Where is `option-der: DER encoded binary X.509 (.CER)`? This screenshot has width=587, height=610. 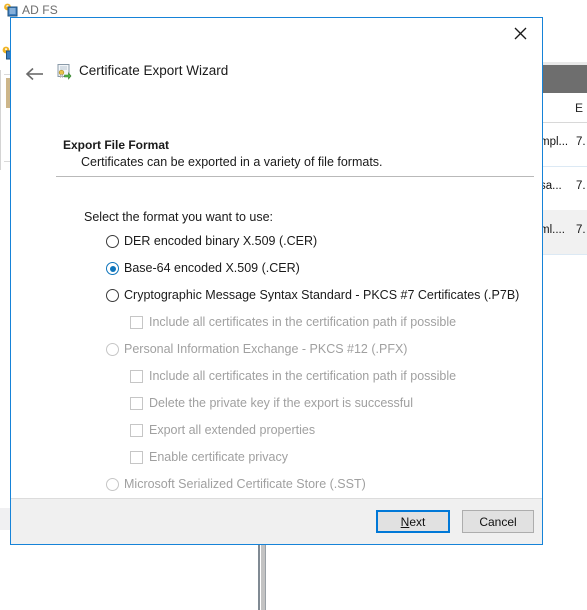
option-der: DER encoded binary X.509 (.CER) is located at coordinates (321, 242).